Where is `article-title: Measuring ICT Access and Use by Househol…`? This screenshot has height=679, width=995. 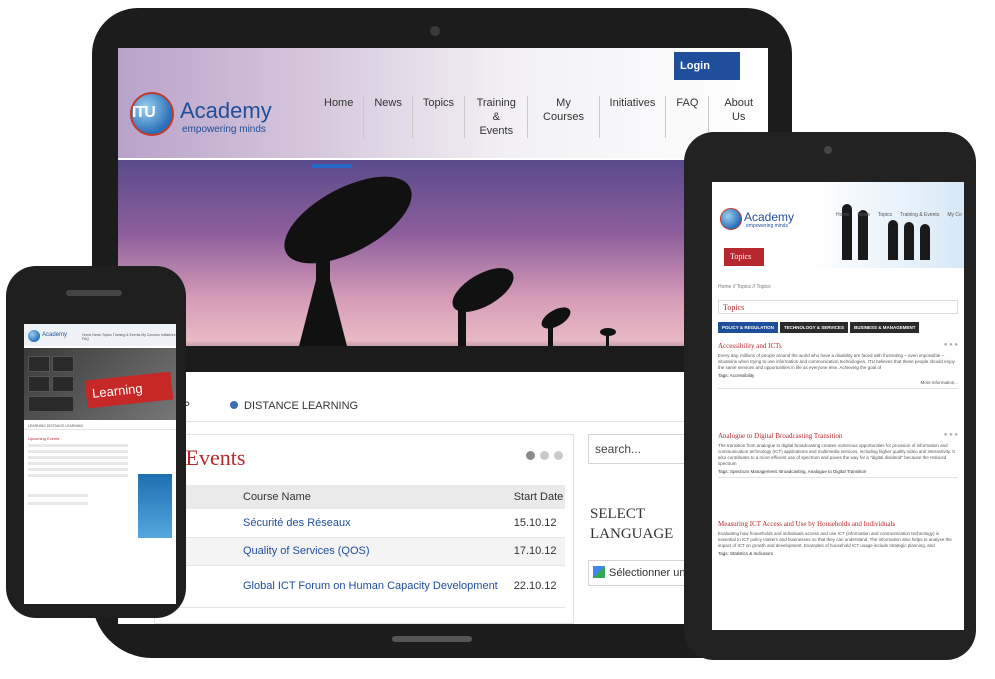
article-title: Measuring ICT Access and Use by Househol… is located at coordinates (838, 524).